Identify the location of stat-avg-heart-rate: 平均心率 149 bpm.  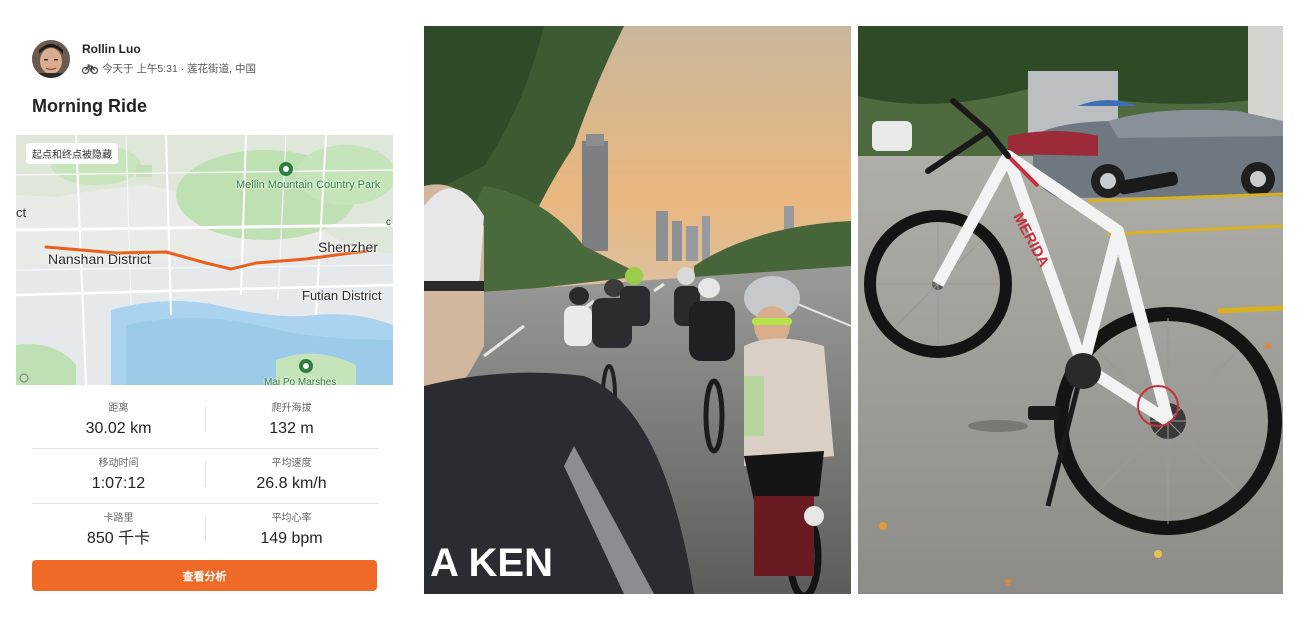
(291, 531).